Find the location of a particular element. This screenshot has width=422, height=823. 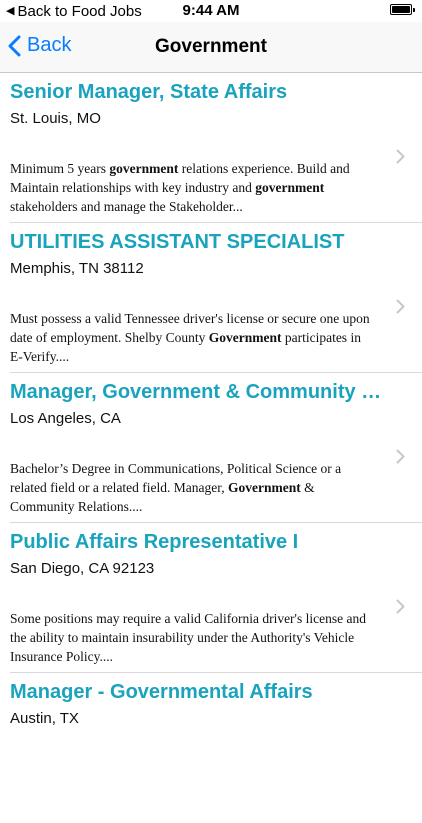

status-time: 9:44 AM is located at coordinates (211, 10).